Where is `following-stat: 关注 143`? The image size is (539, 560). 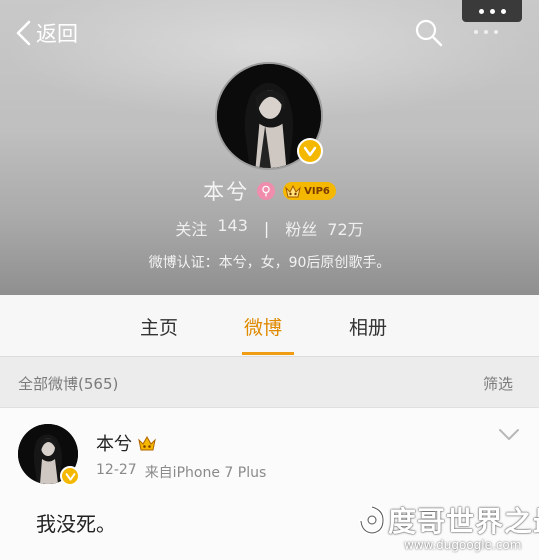 following-stat: 关注 143 is located at coordinates (211, 228).